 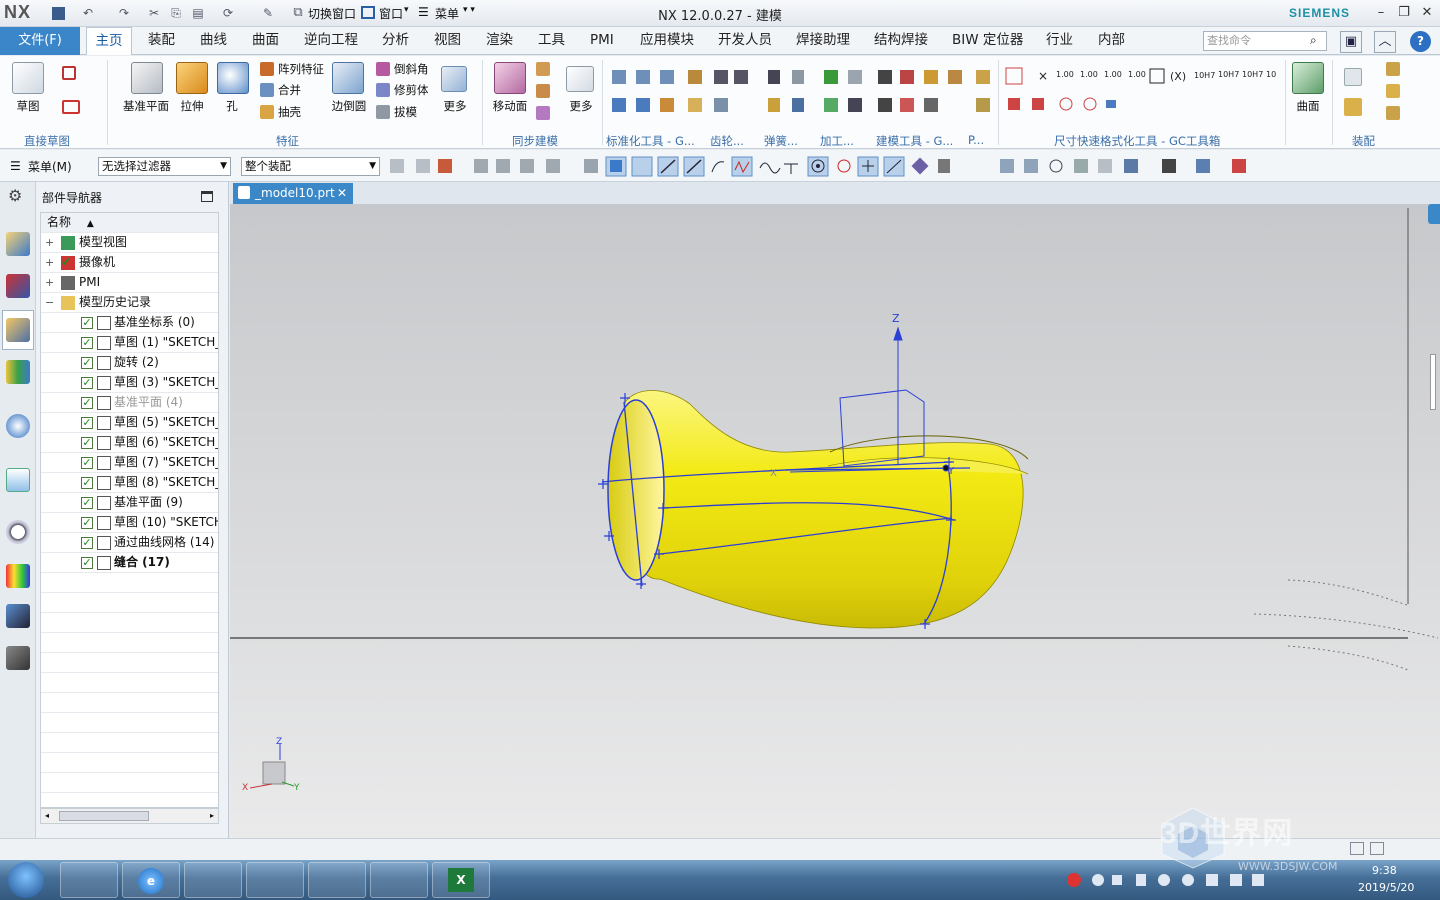 I want to click on chamfer-button: 倒斜角, so click(x=411, y=69).